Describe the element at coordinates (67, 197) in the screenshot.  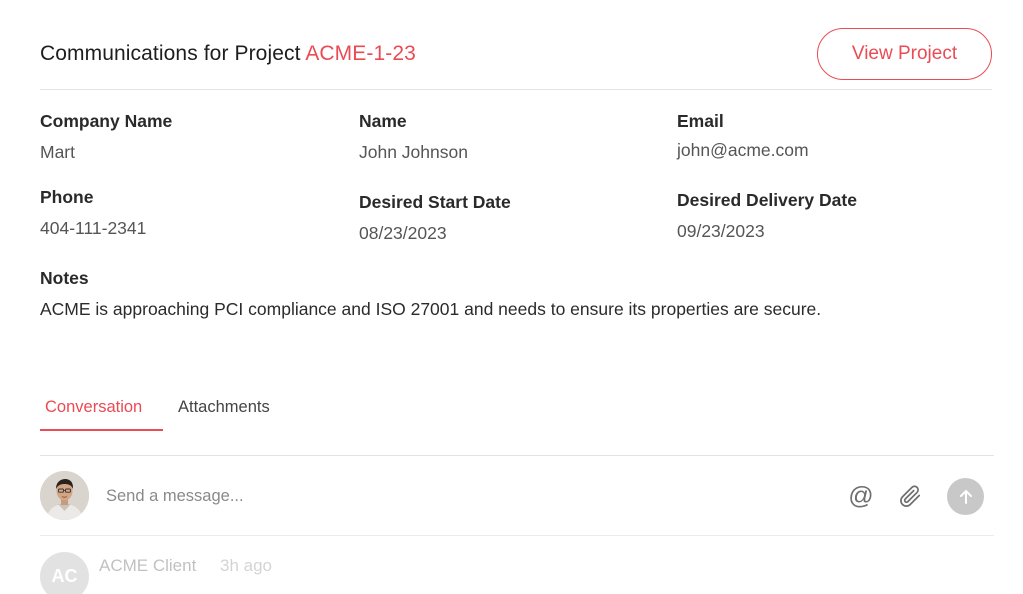
I see `phone-label: Phone` at that location.